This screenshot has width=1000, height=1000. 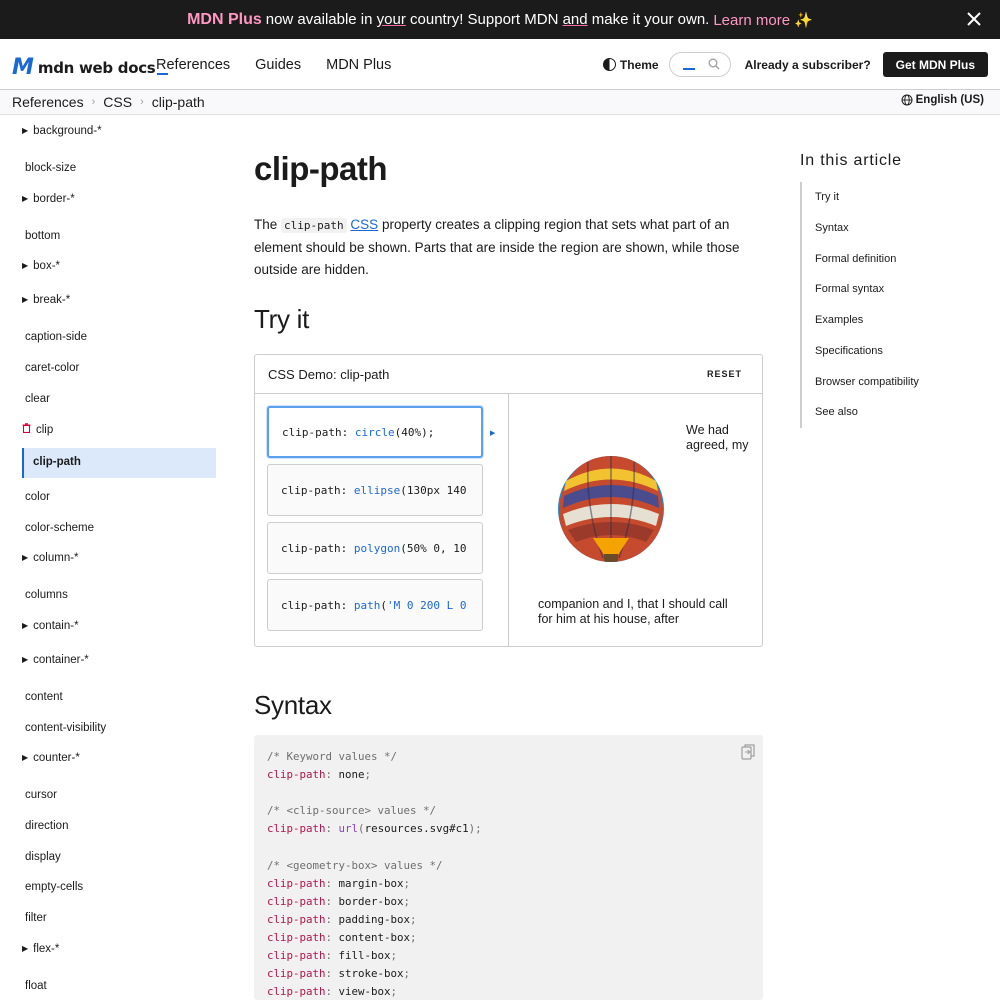 I want to click on sidebar-item-float: float, so click(x=36, y=986).